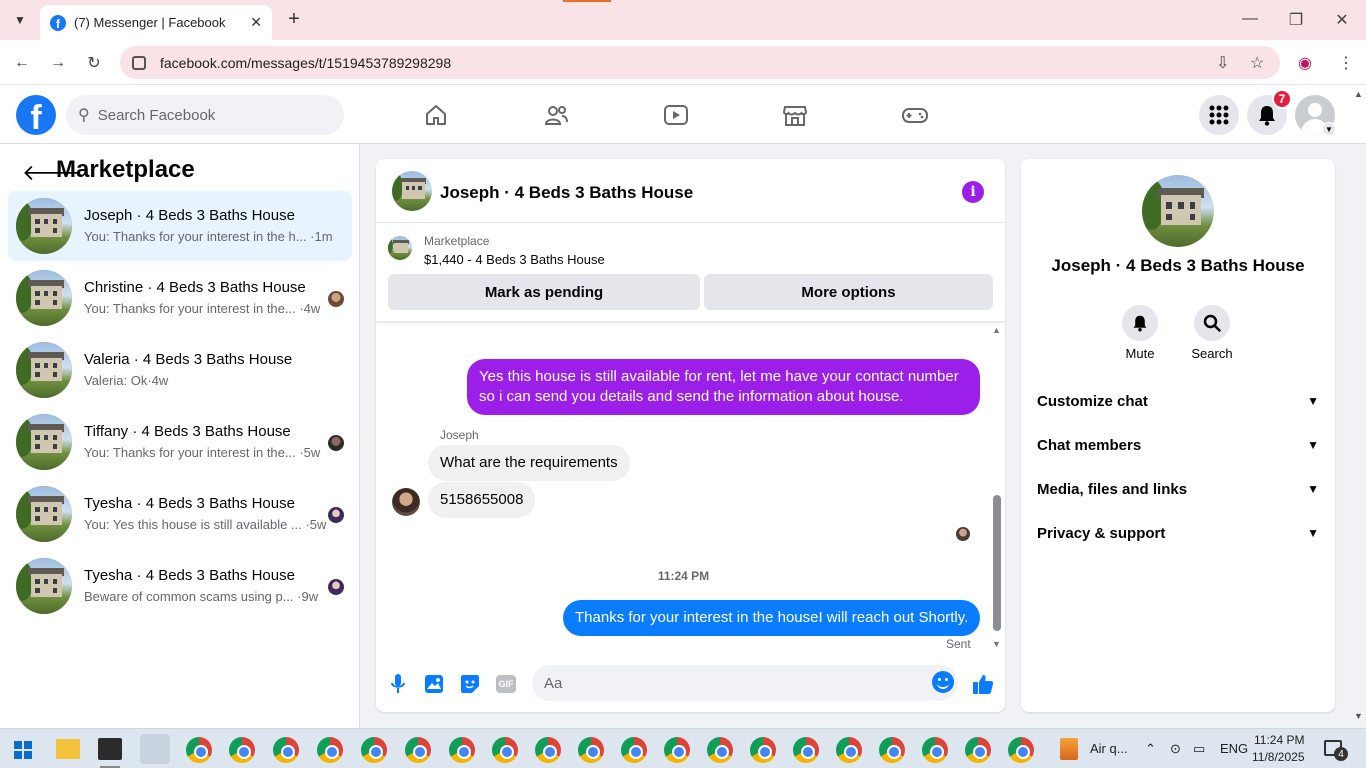  What do you see at coordinates (400, 248) in the screenshot?
I see `listing-thumbnail` at bounding box center [400, 248].